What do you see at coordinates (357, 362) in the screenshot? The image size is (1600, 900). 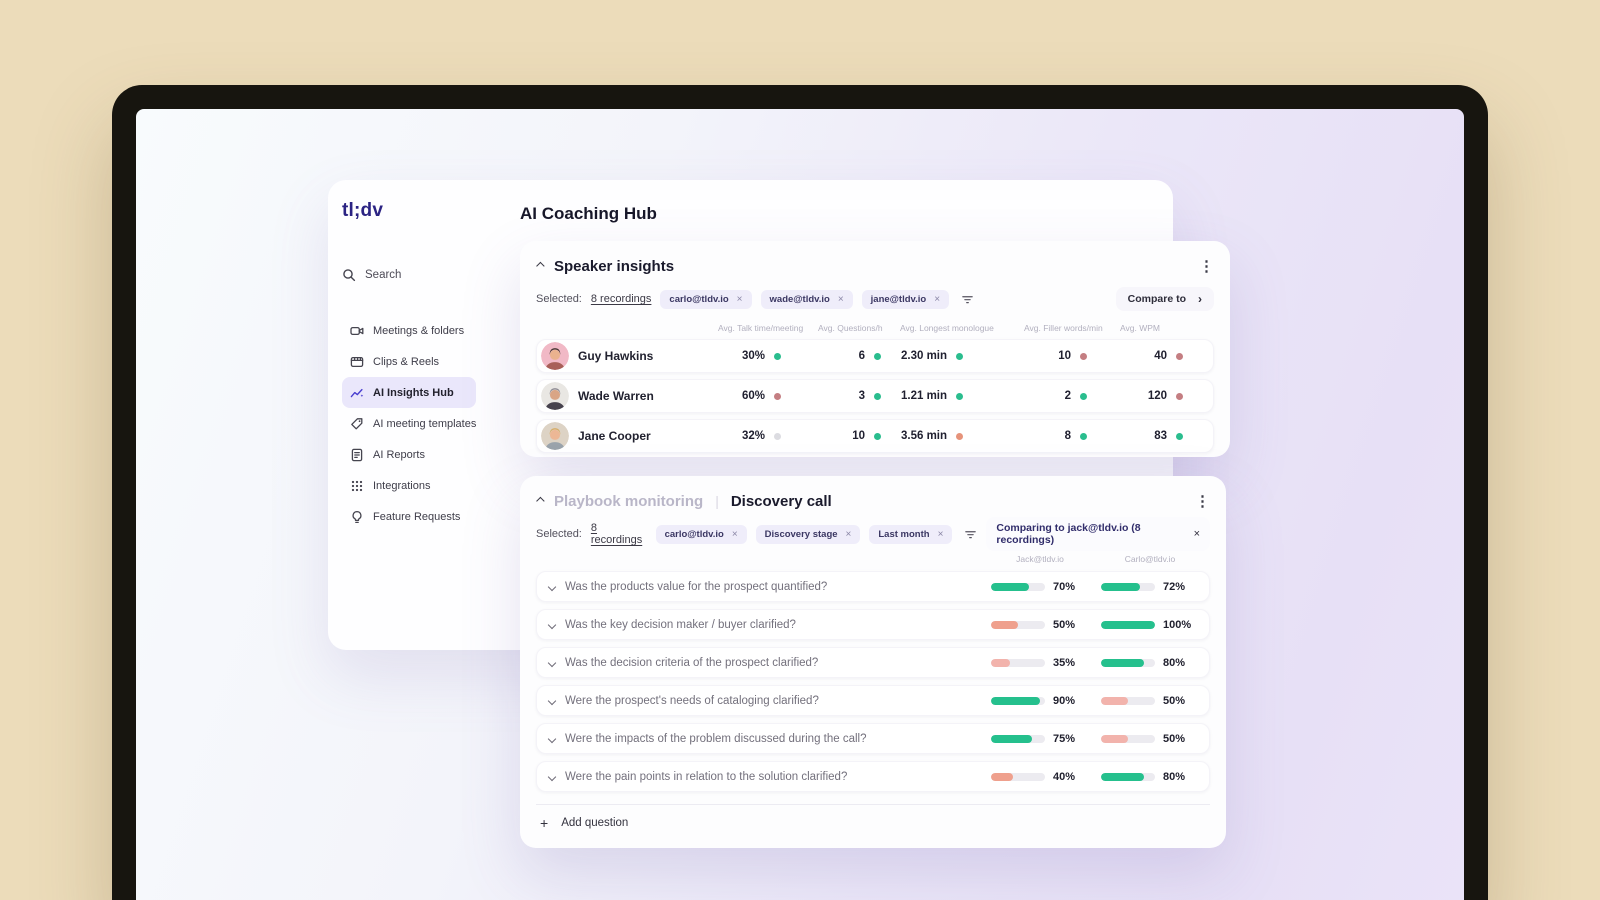 I see `film-clip-icon` at bounding box center [357, 362].